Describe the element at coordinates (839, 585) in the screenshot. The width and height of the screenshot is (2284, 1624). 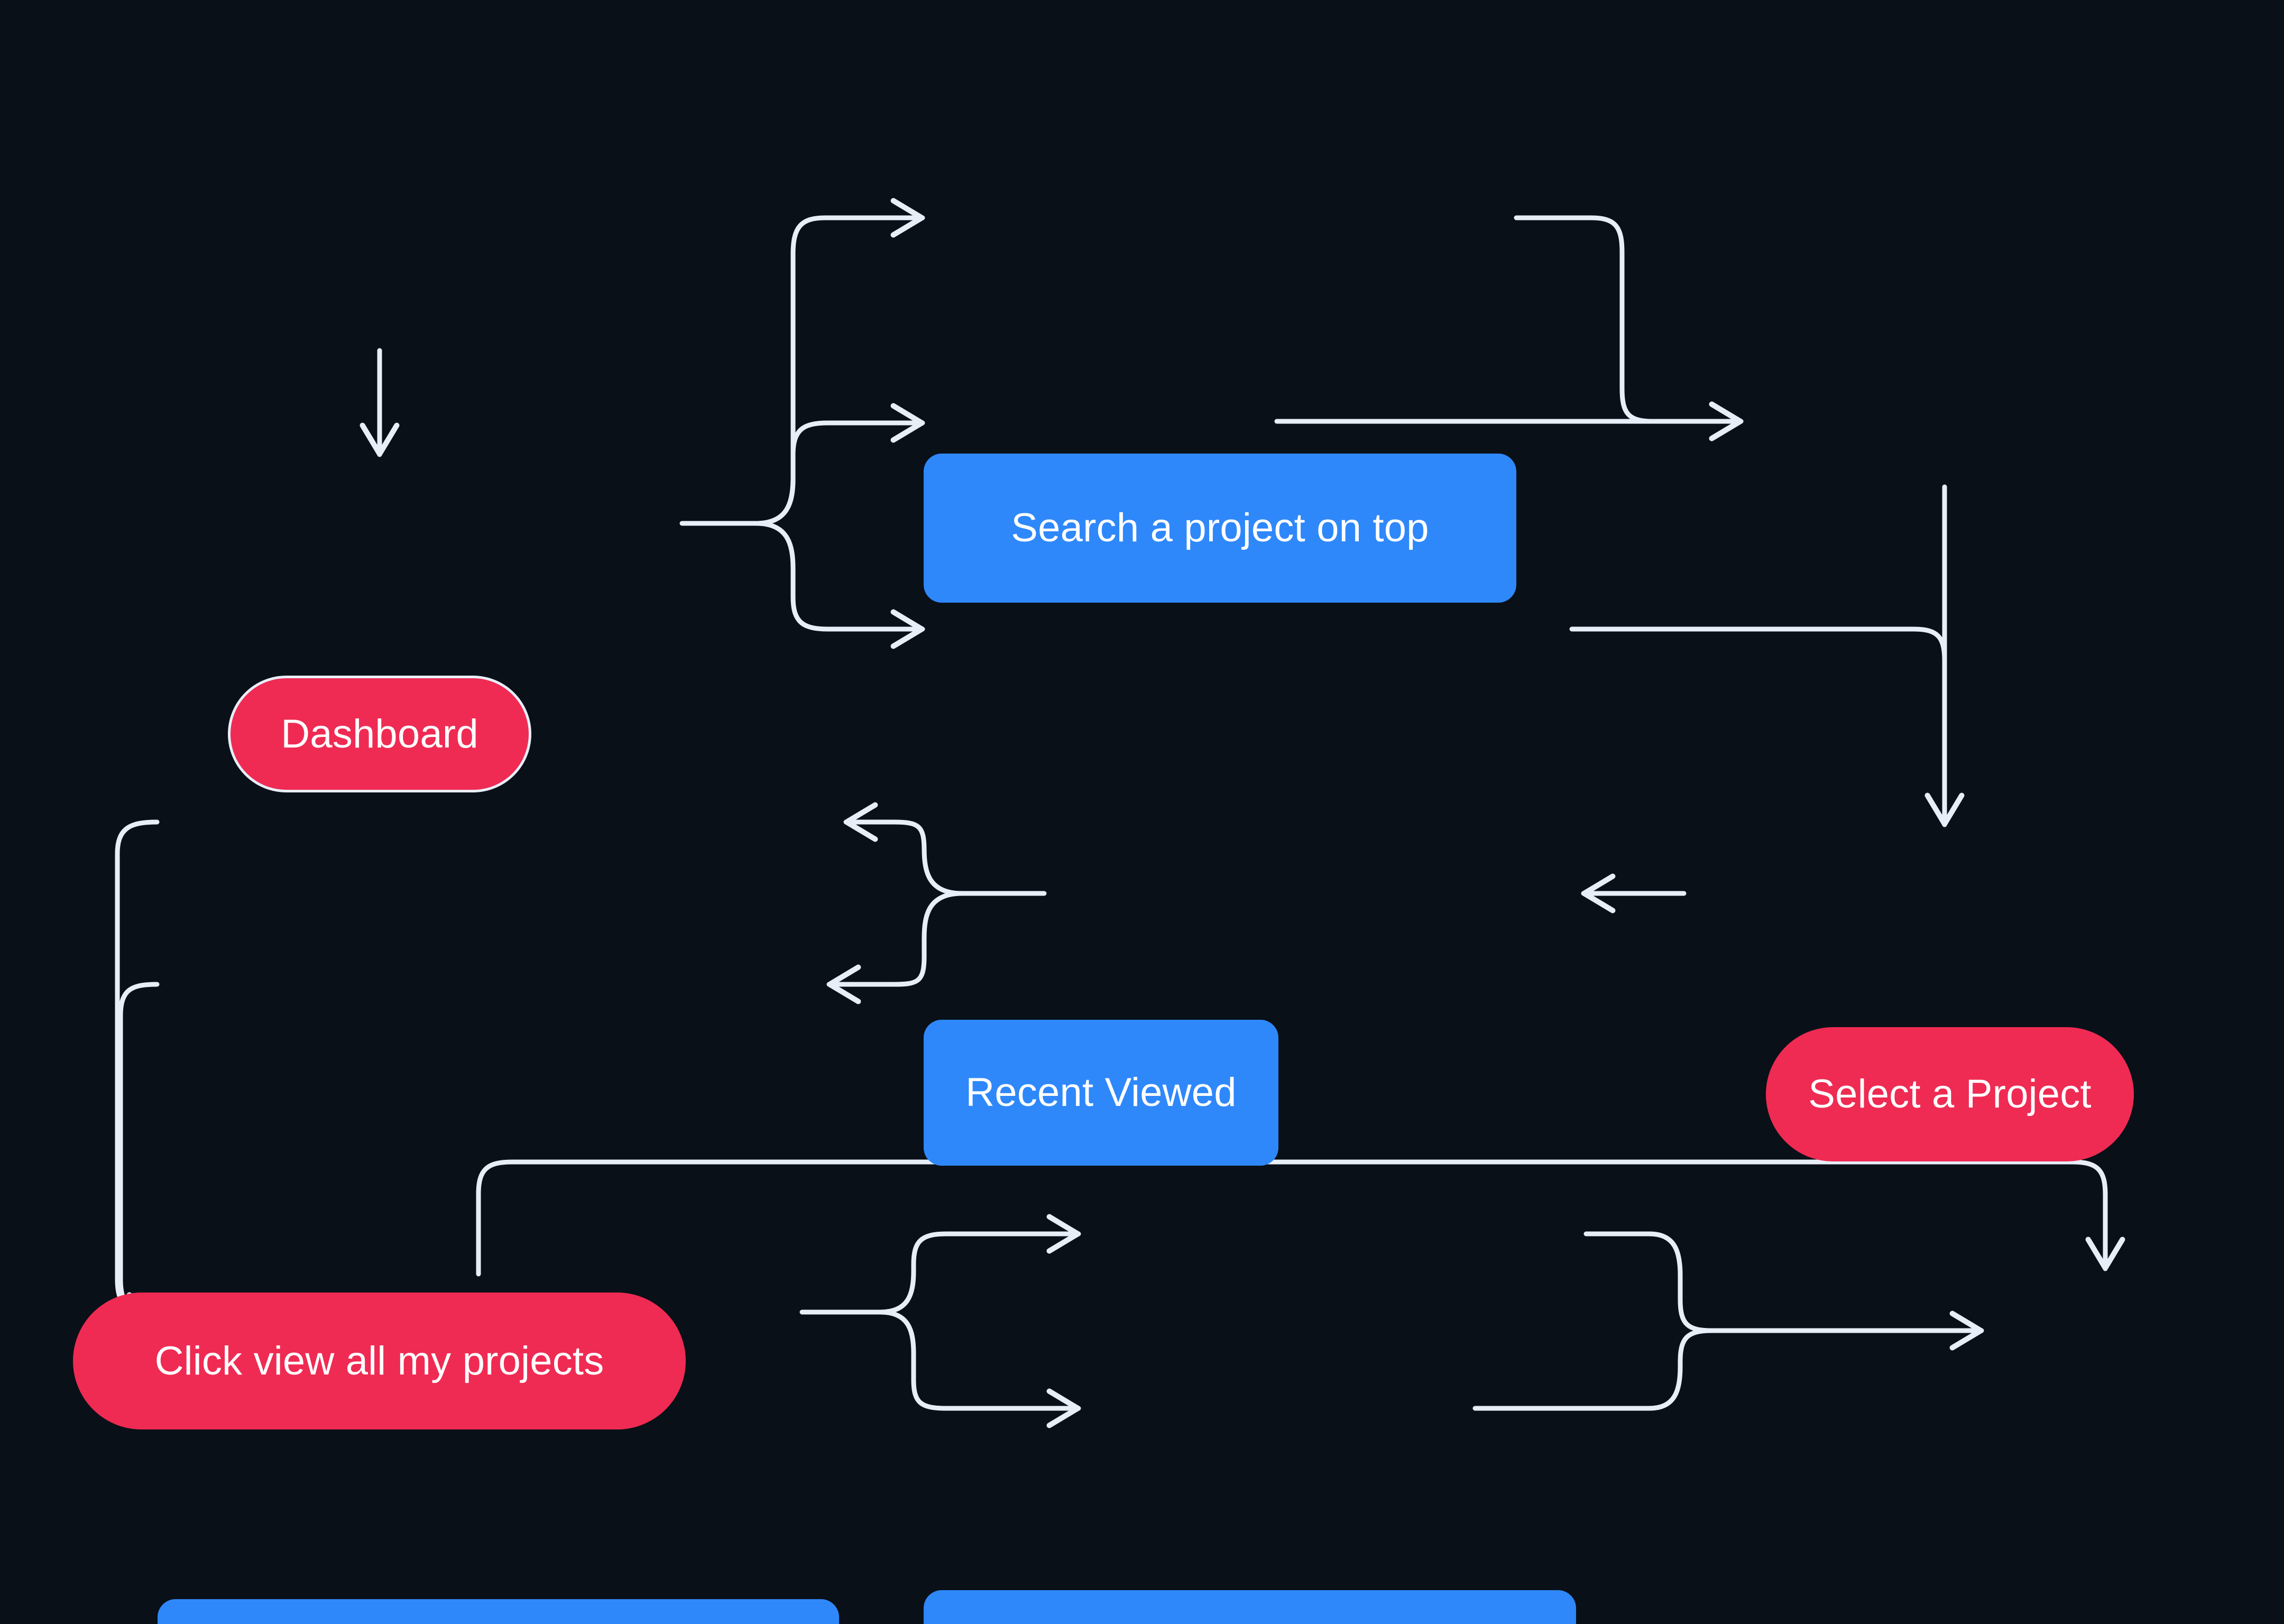
I see `edge-view-all-to-new-comments` at that location.